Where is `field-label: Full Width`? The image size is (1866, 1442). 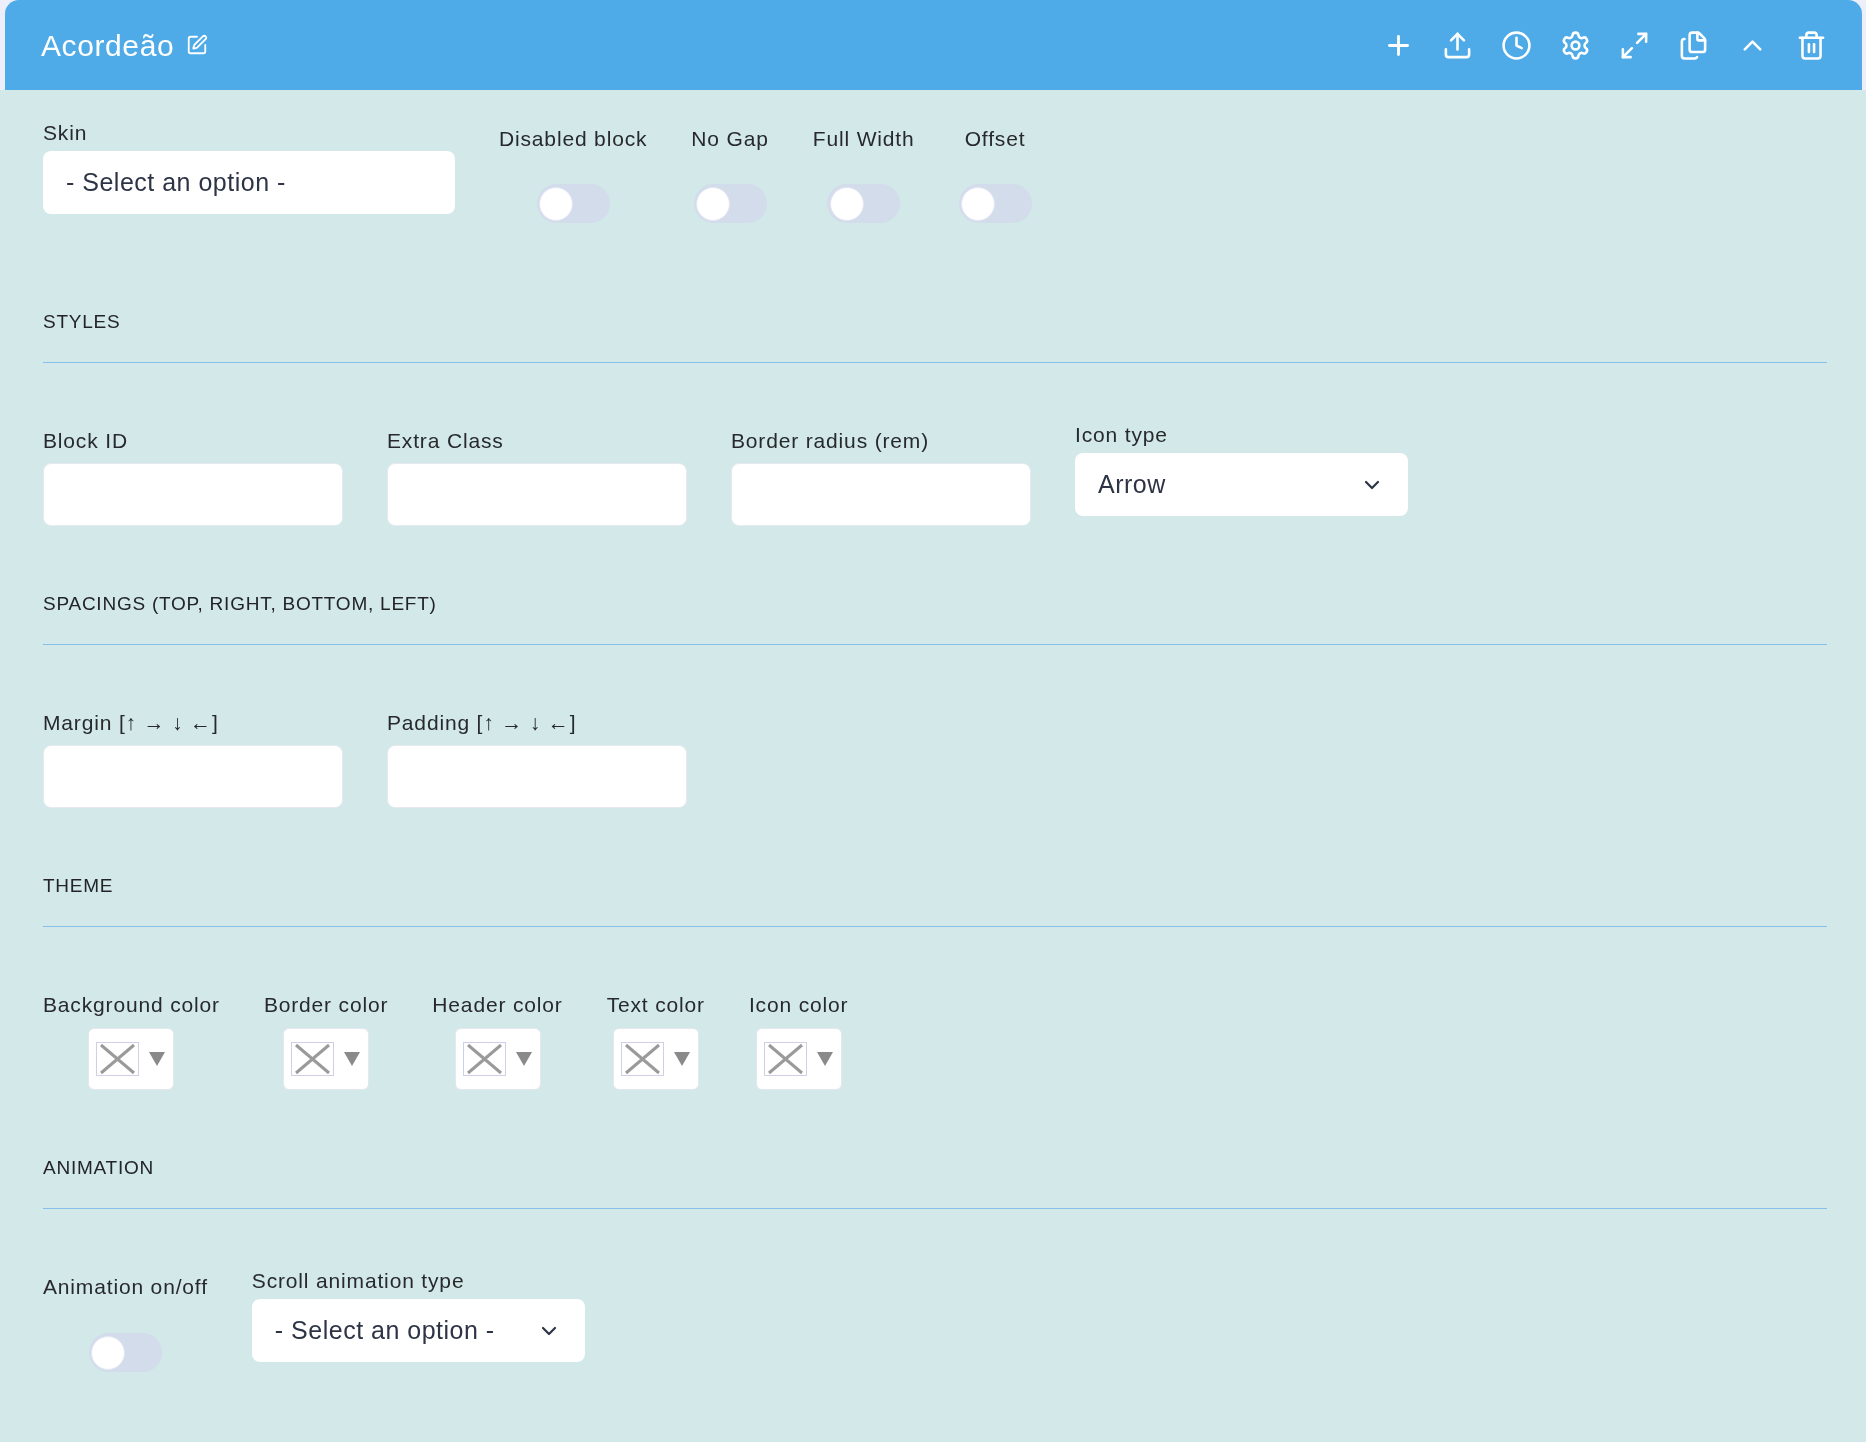 field-label: Full Width is located at coordinates (863, 139).